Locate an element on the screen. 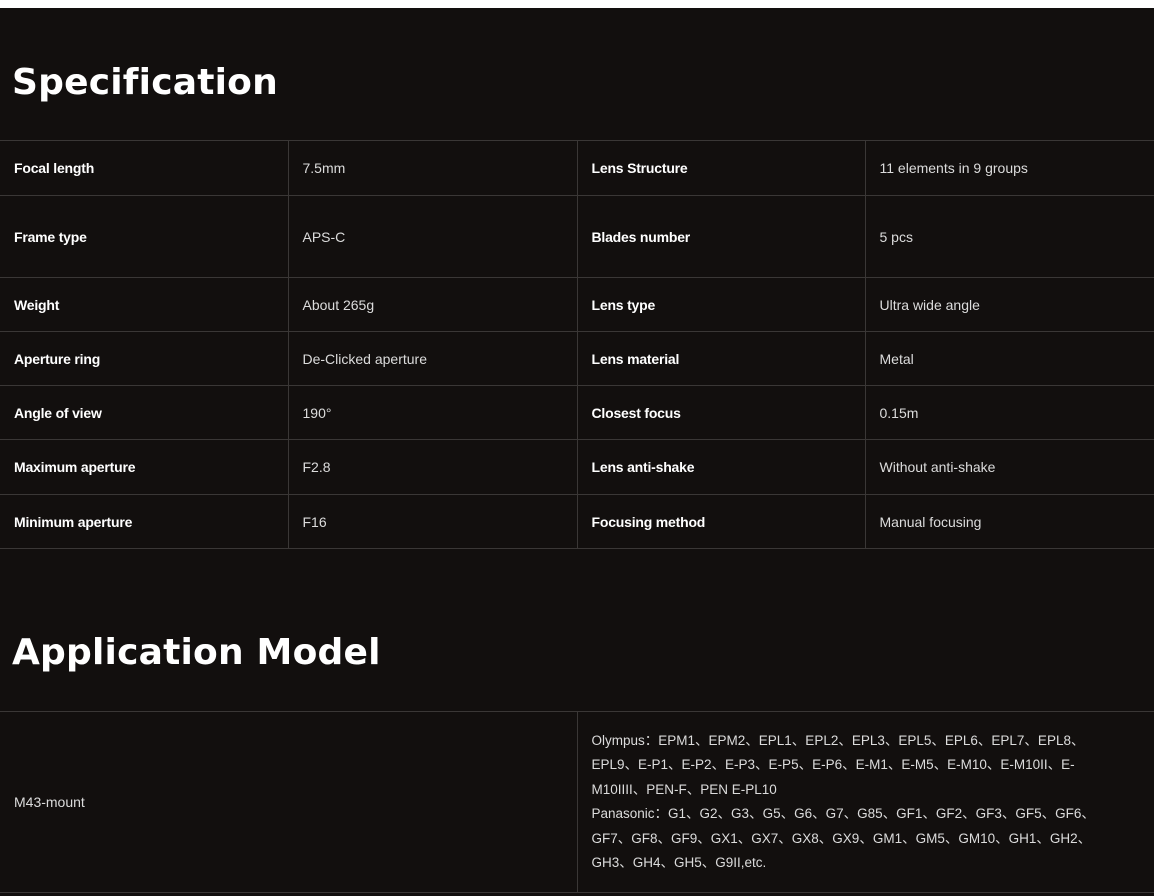  model-line: M10IIII、PEN-F、PEN E-PL10 is located at coordinates (684, 789).